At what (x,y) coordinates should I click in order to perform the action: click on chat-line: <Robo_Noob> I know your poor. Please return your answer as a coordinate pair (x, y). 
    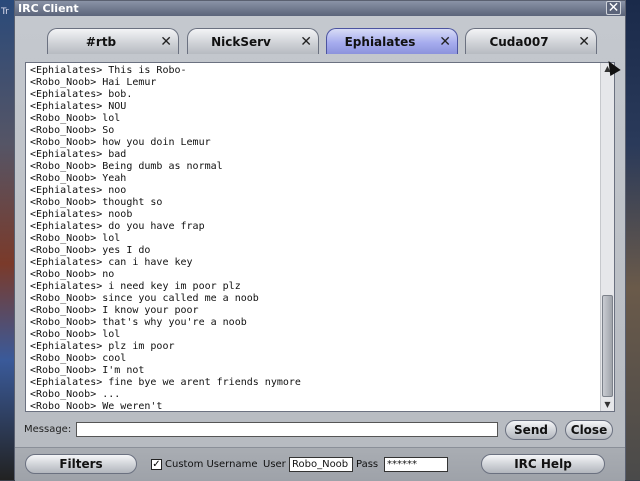
    Looking at the image, I should click on (114, 310).